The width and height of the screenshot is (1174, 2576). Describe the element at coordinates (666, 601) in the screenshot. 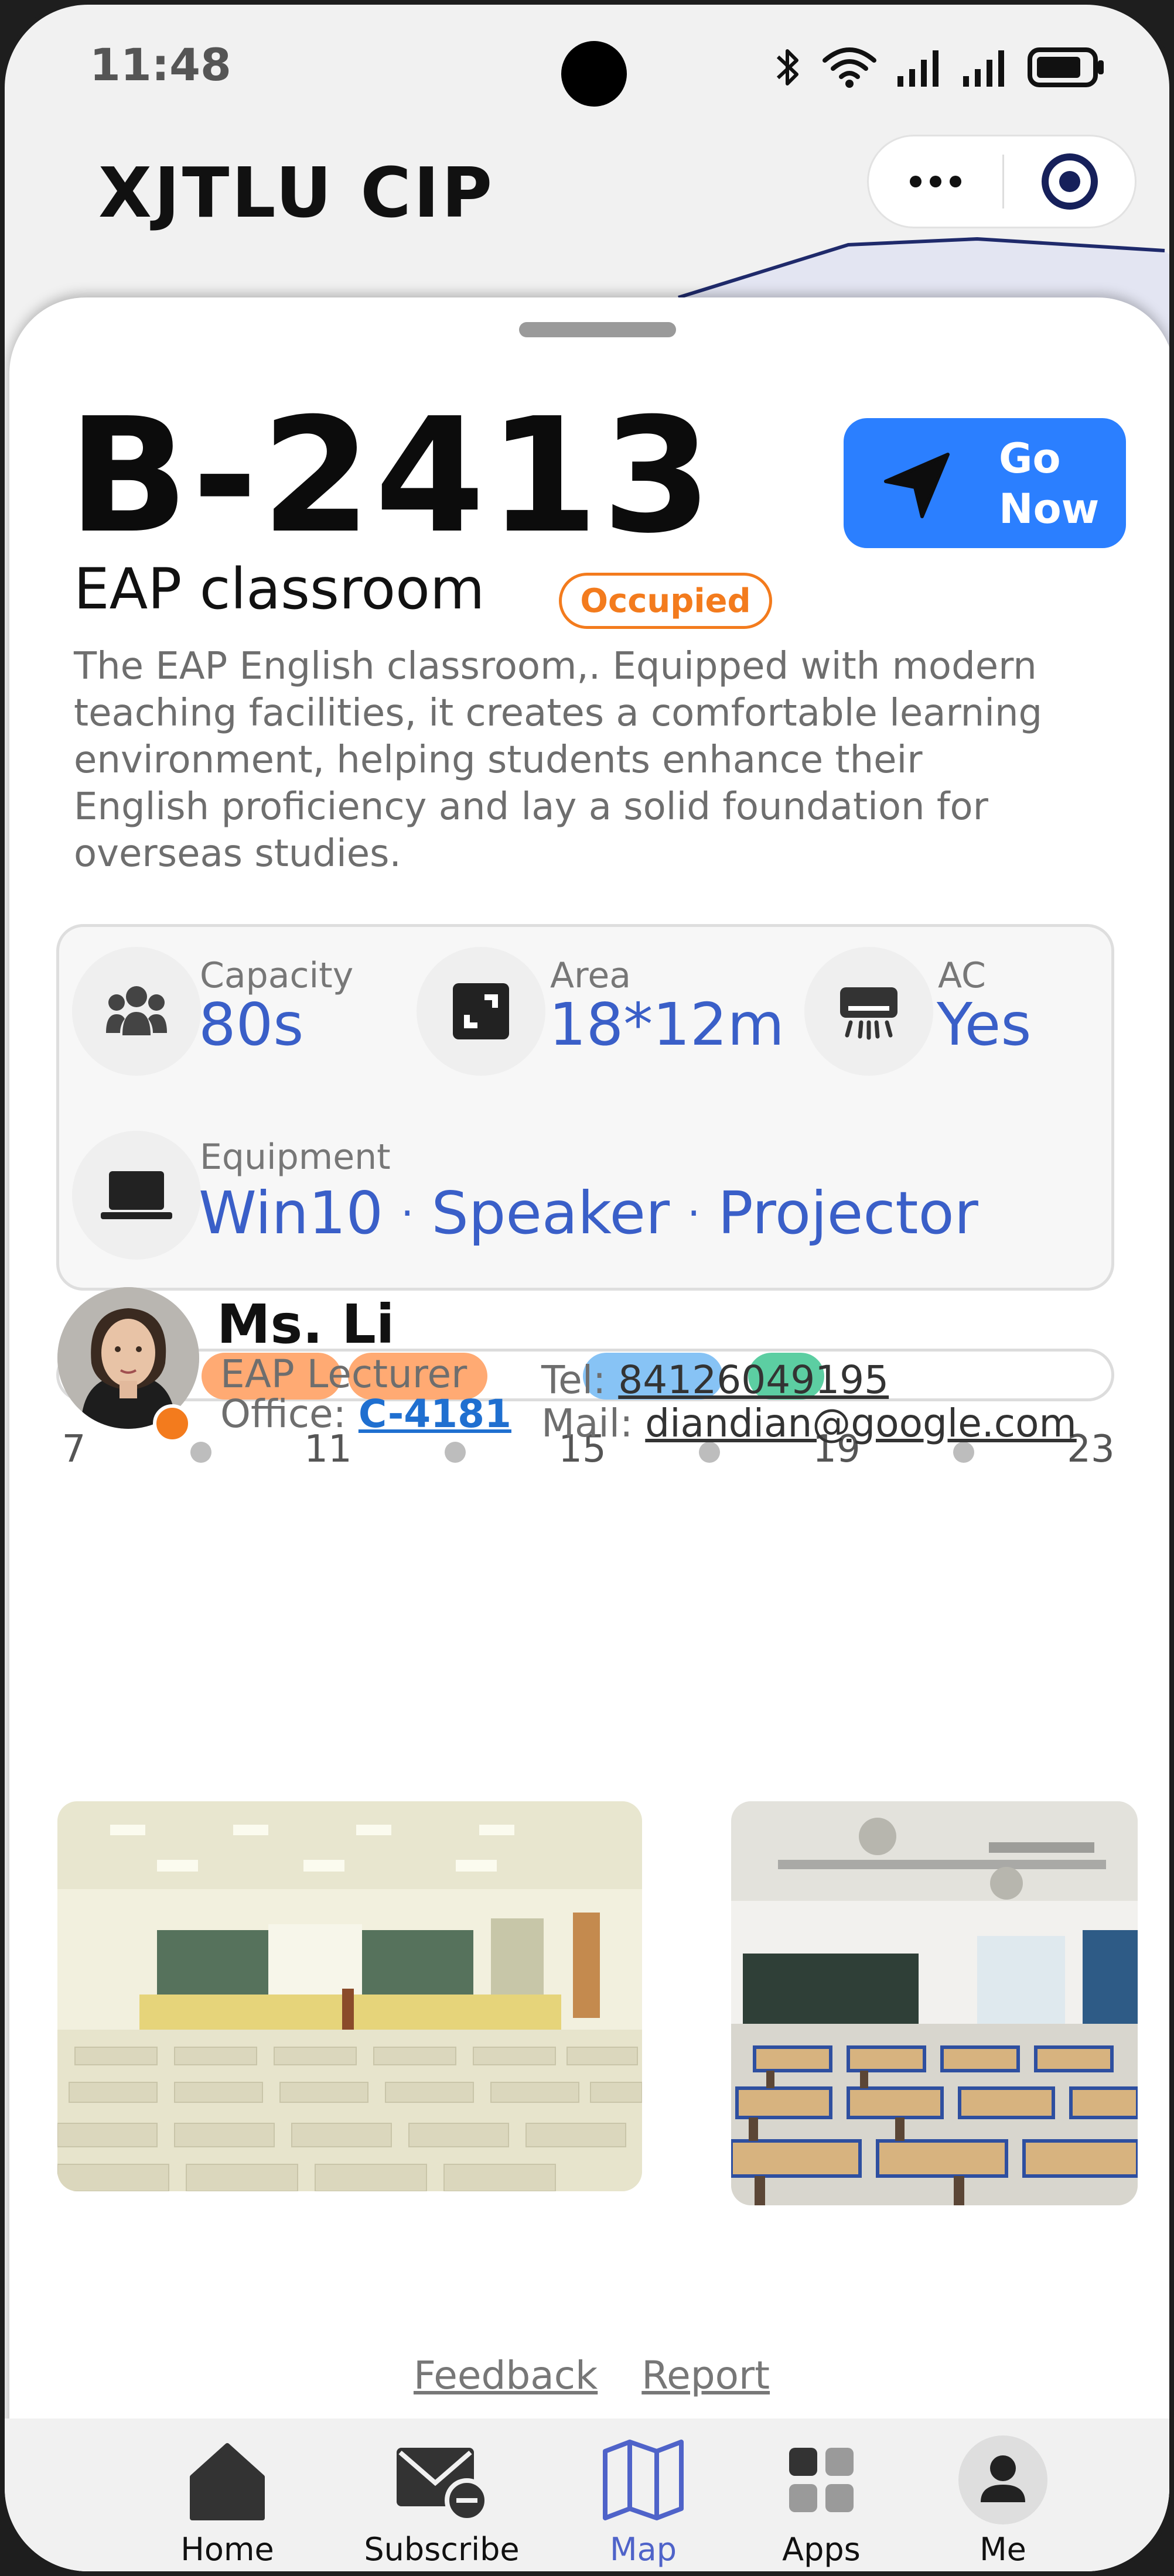

I see `status-badge: Occupied` at that location.